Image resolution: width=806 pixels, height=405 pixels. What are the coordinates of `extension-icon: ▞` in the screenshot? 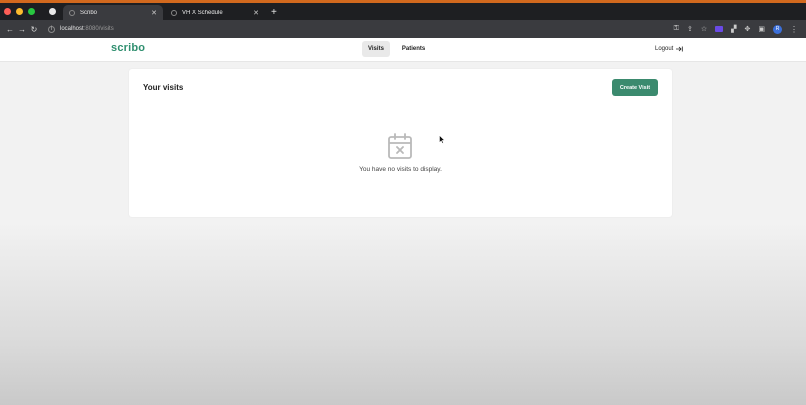 It's located at (733, 29).